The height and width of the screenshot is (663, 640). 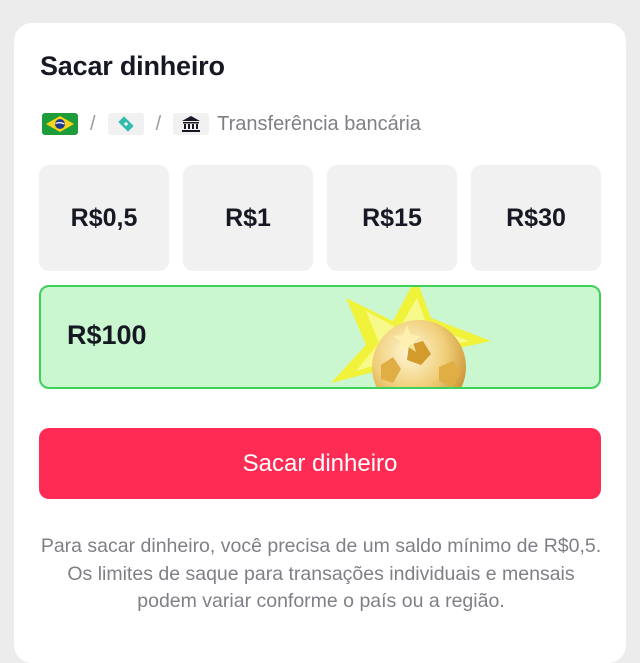 I want to click on selected-amount-label: R$100, so click(x=107, y=335).